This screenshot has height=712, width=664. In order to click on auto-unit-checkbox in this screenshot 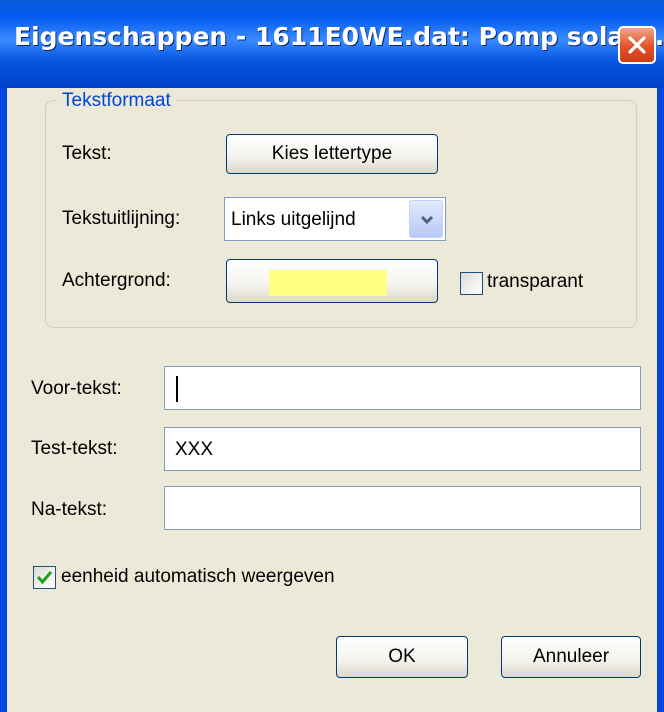, I will do `click(44, 577)`.